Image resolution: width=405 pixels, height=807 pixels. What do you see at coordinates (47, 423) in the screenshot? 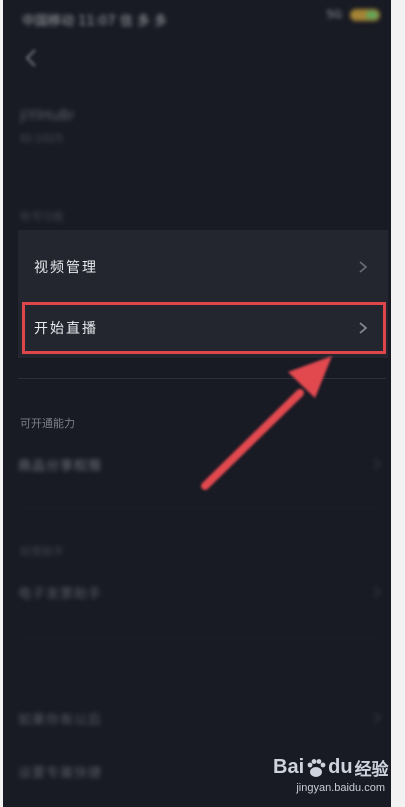
I see `section-label-abilities: 可开通能力` at bounding box center [47, 423].